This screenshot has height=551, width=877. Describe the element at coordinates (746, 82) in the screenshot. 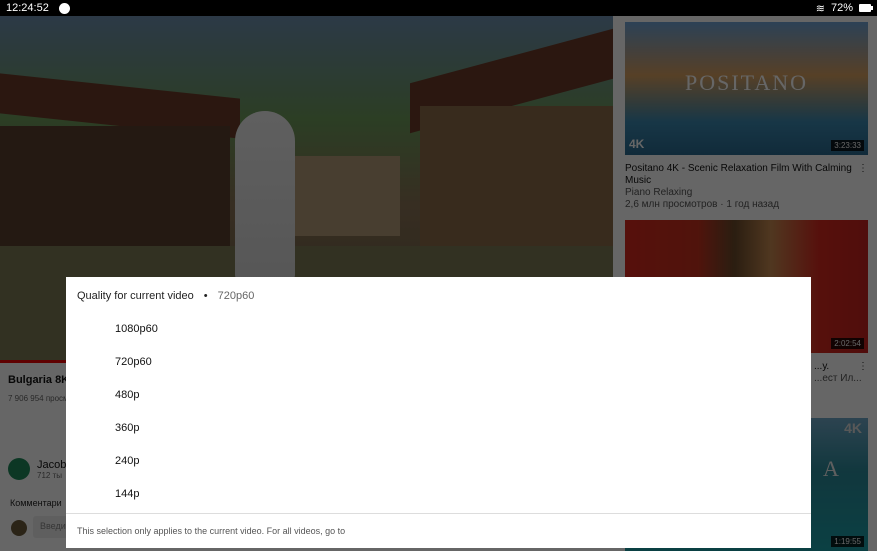

I see `thumb-text: POSITANO` at that location.